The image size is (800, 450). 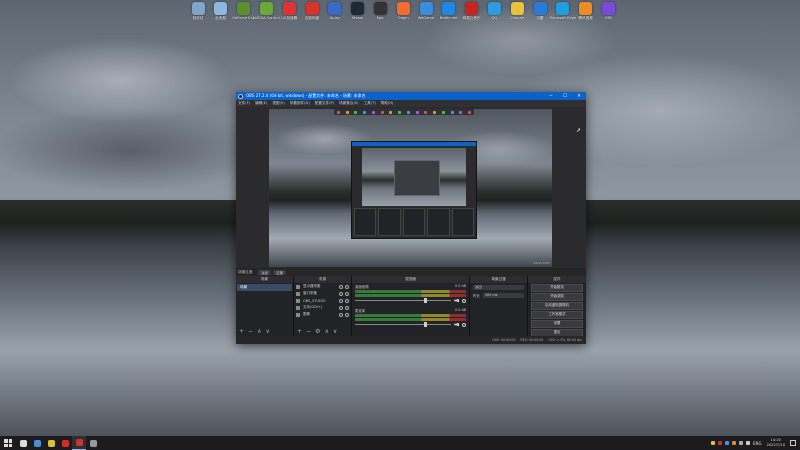 What do you see at coordinates (244, 11) in the screenshot?
I see `desktop-shortcut: GeForce Exp` at bounding box center [244, 11].